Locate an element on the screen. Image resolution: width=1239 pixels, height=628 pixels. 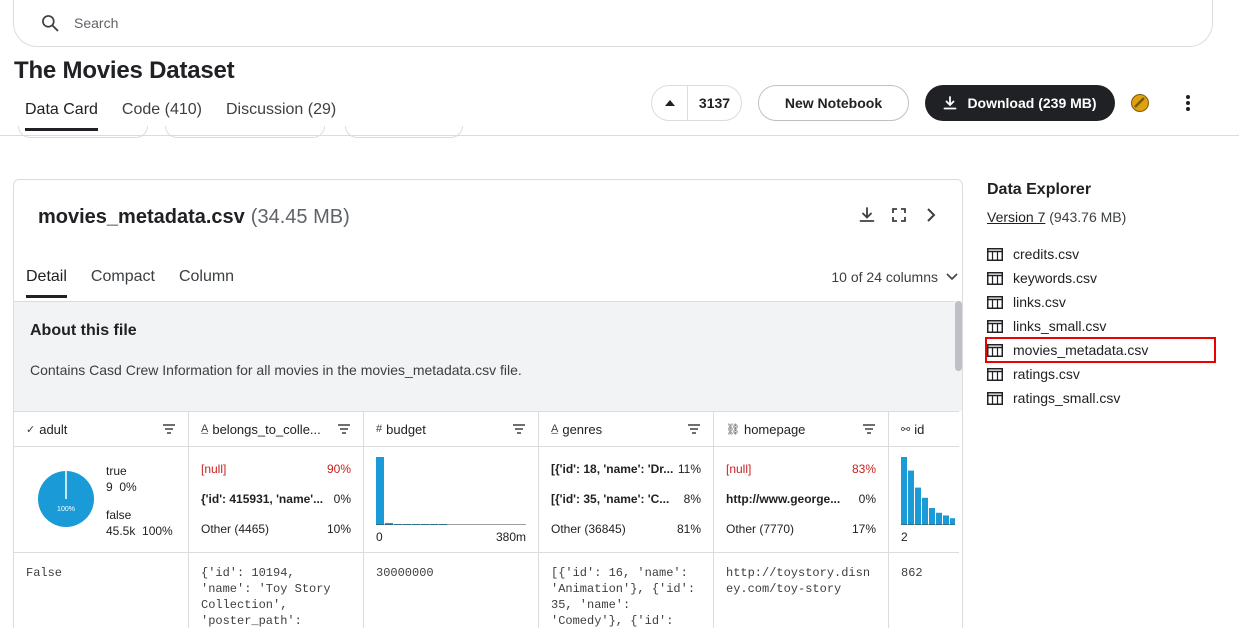
histogram-axis: 0 380m is located at coordinates (451, 537).